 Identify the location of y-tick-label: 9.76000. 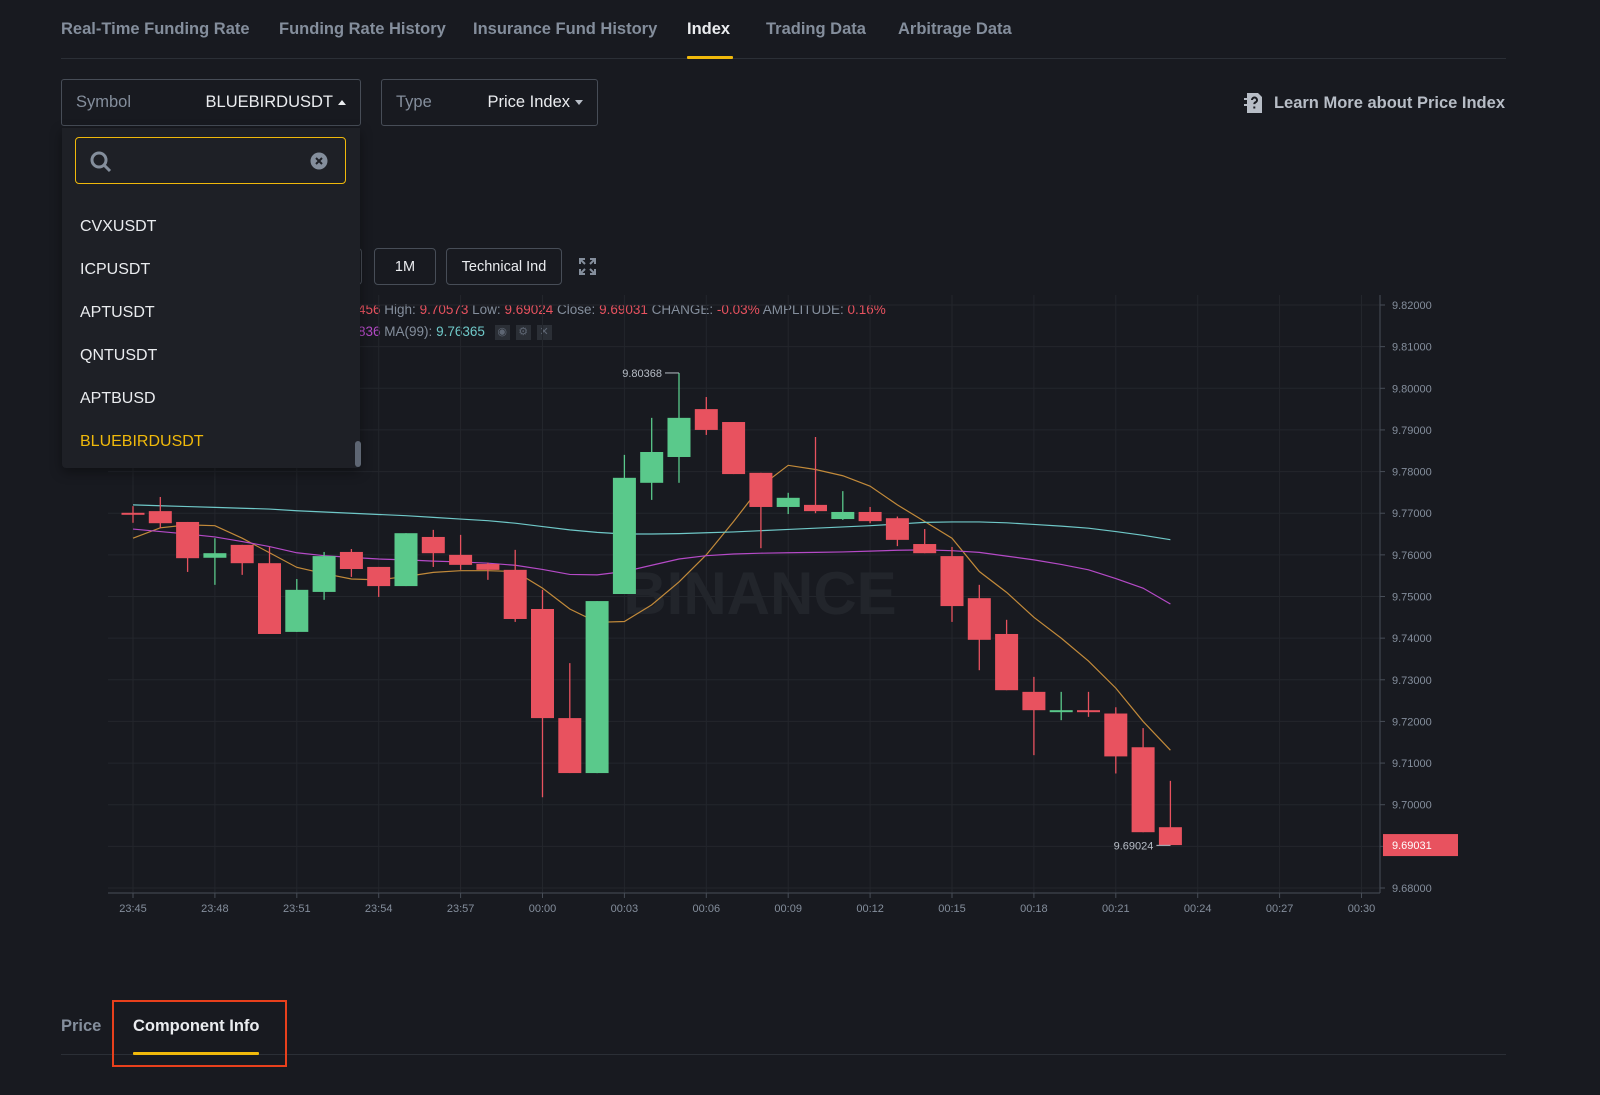
(1412, 556).